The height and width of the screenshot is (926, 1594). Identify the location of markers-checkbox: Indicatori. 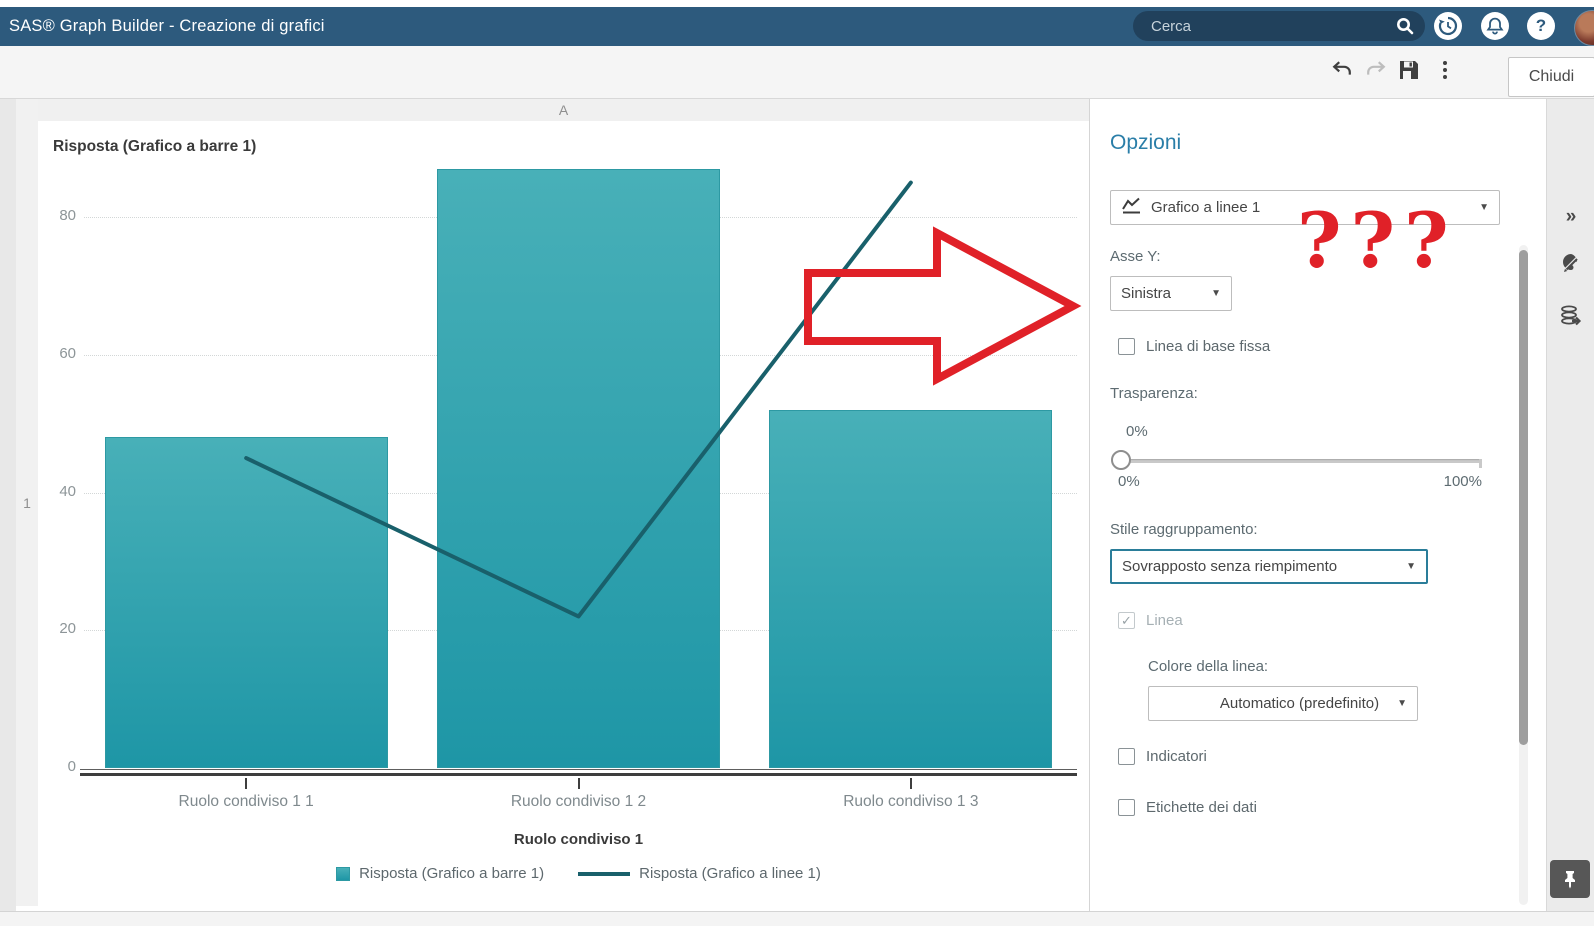
(1162, 756).